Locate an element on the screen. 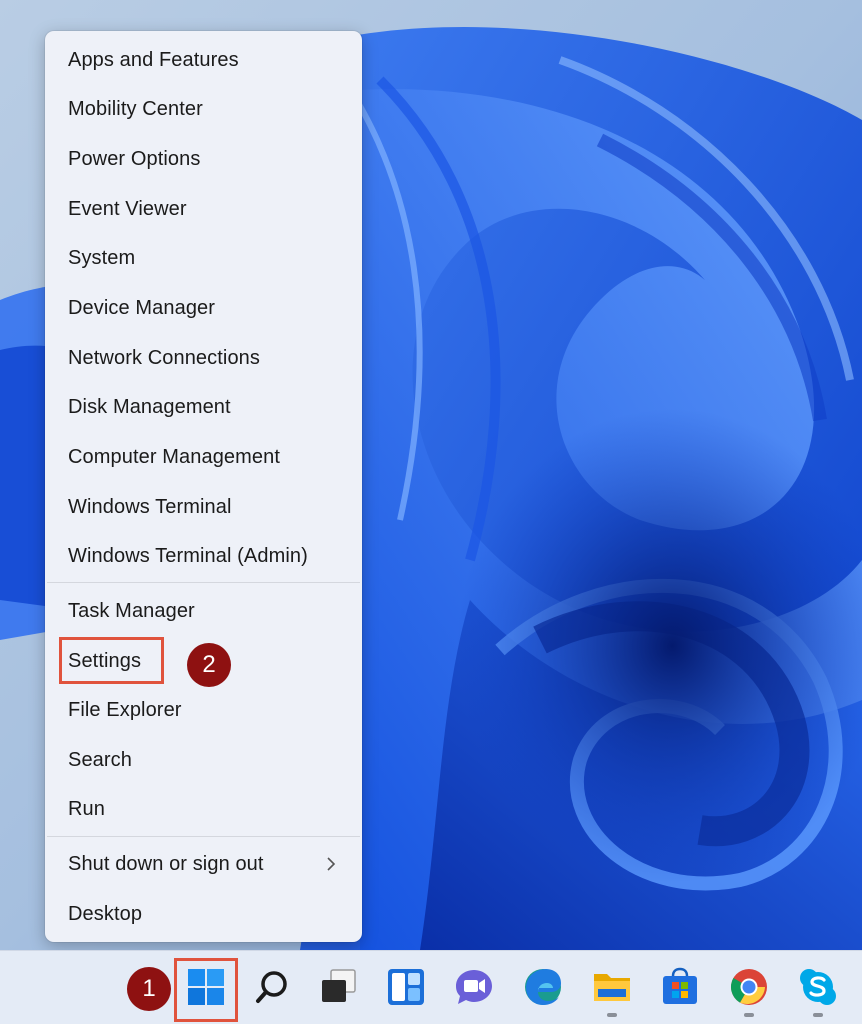 The image size is (862, 1024). search-icon is located at coordinates (271, 987).